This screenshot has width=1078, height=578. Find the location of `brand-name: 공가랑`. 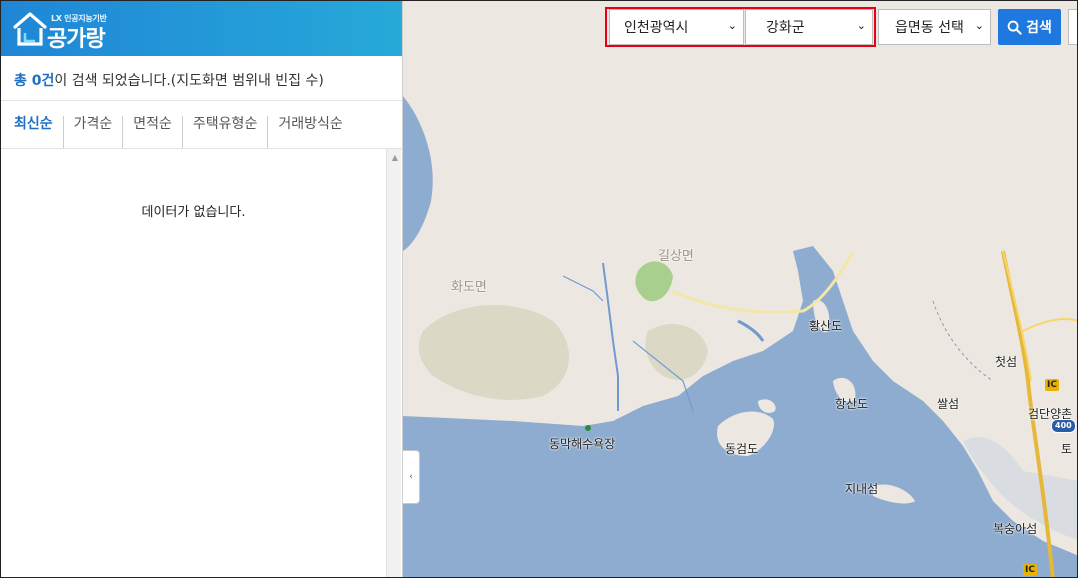

brand-name: 공가랑 is located at coordinates (76, 39).